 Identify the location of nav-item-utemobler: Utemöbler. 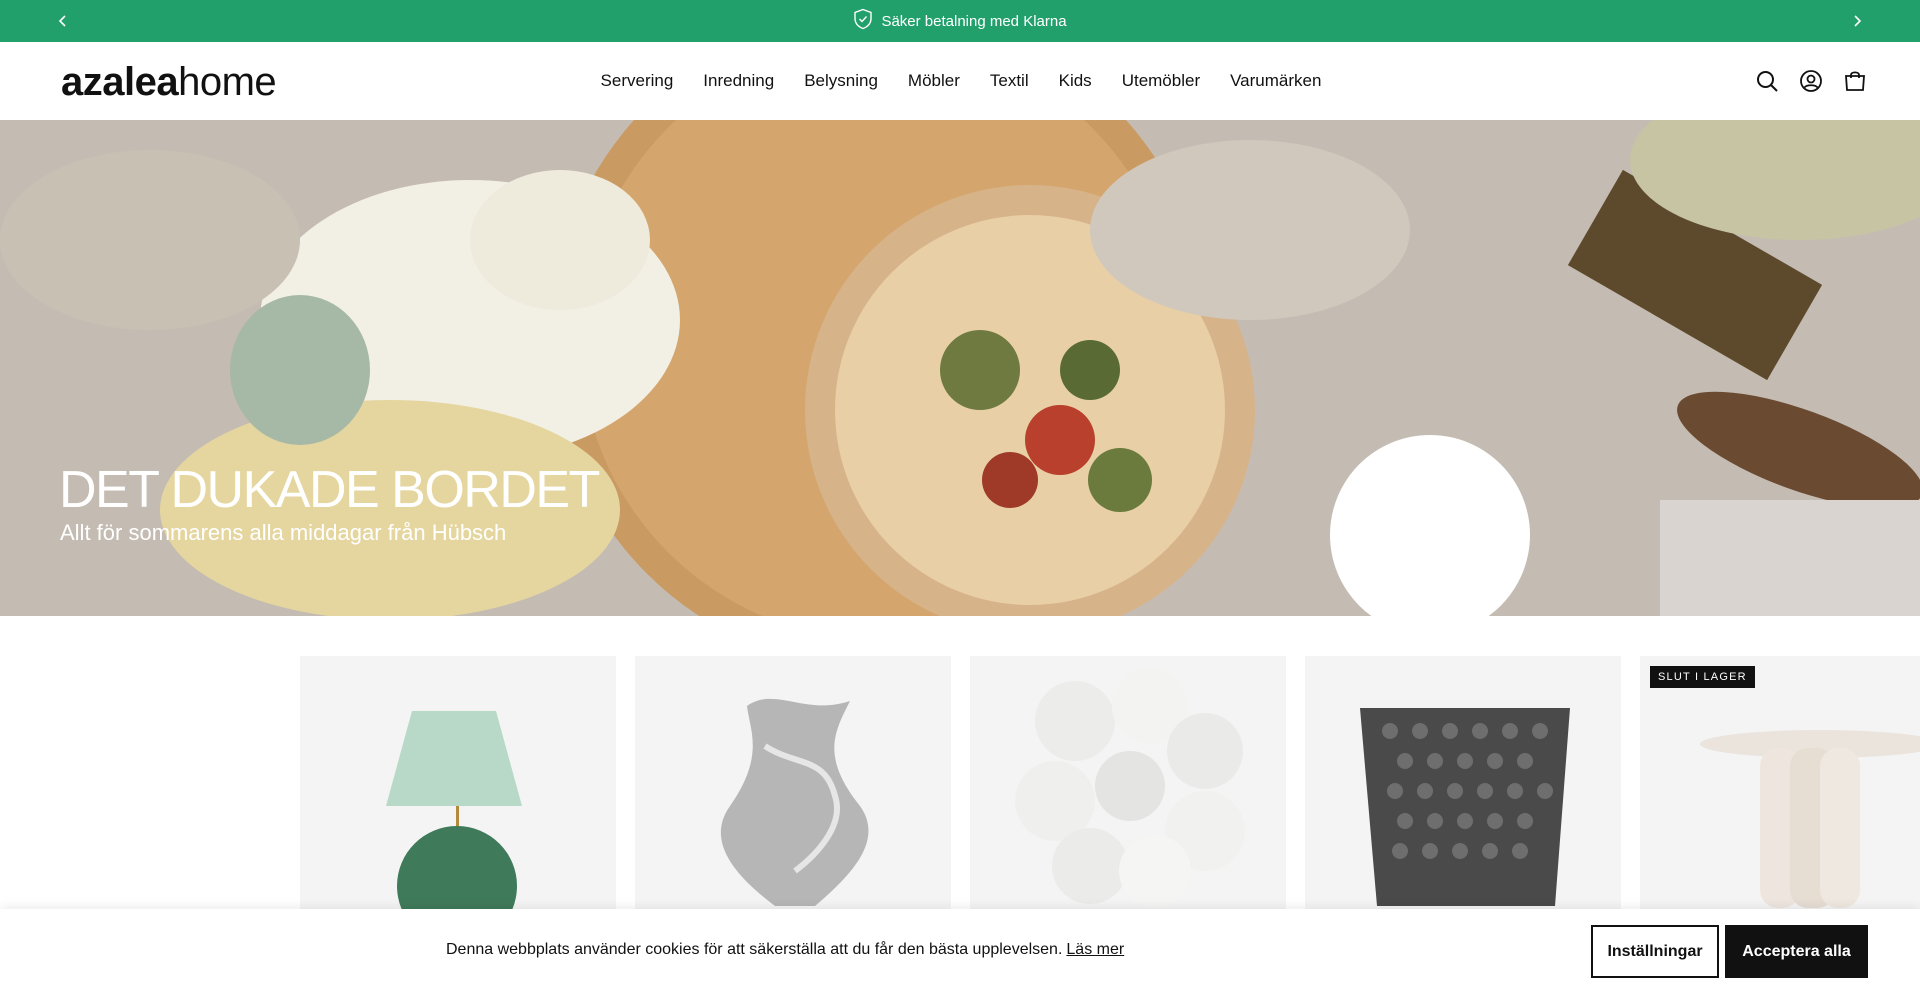
(1161, 81).